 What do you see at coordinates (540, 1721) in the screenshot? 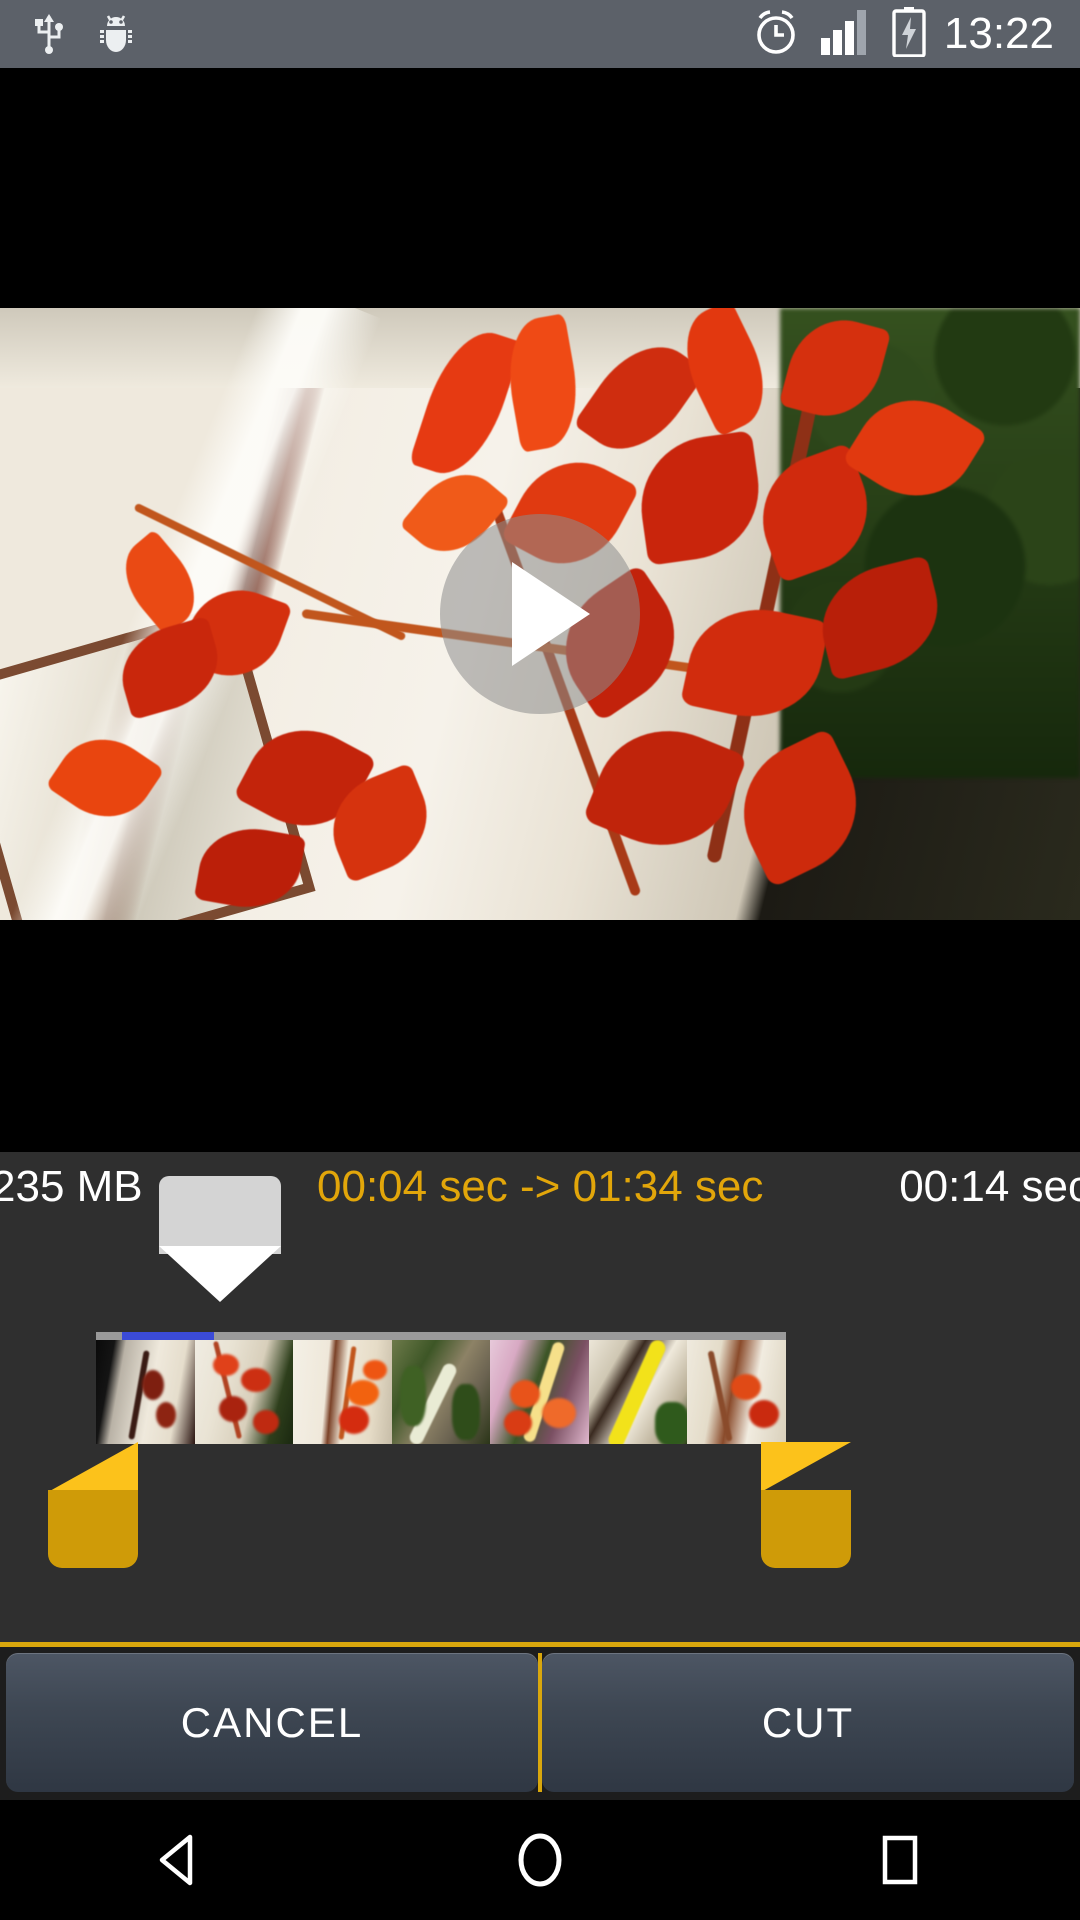
I see `action-button-bar: CANCEL CUT` at bounding box center [540, 1721].